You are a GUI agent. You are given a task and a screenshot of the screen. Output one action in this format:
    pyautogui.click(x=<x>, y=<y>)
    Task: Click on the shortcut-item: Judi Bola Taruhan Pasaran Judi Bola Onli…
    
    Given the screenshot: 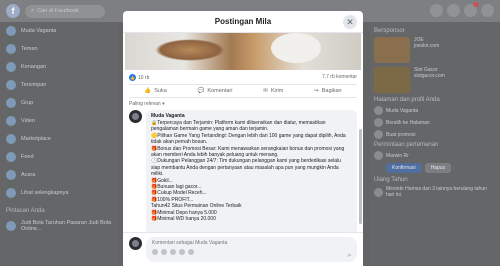 What is the action you would take?
    pyautogui.click(x=59, y=226)
    